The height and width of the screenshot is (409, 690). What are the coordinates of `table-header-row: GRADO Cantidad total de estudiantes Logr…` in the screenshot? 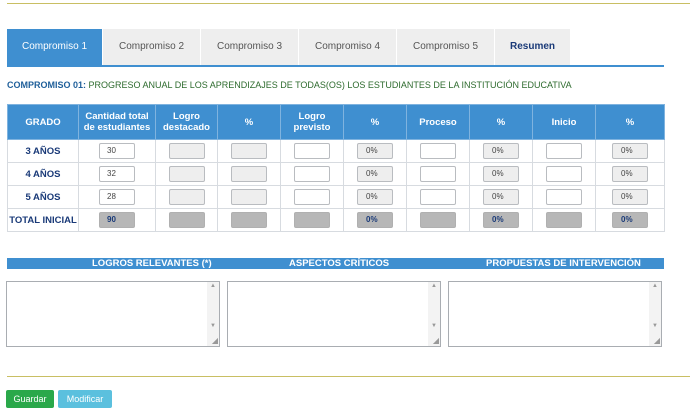 It's located at (336, 122).